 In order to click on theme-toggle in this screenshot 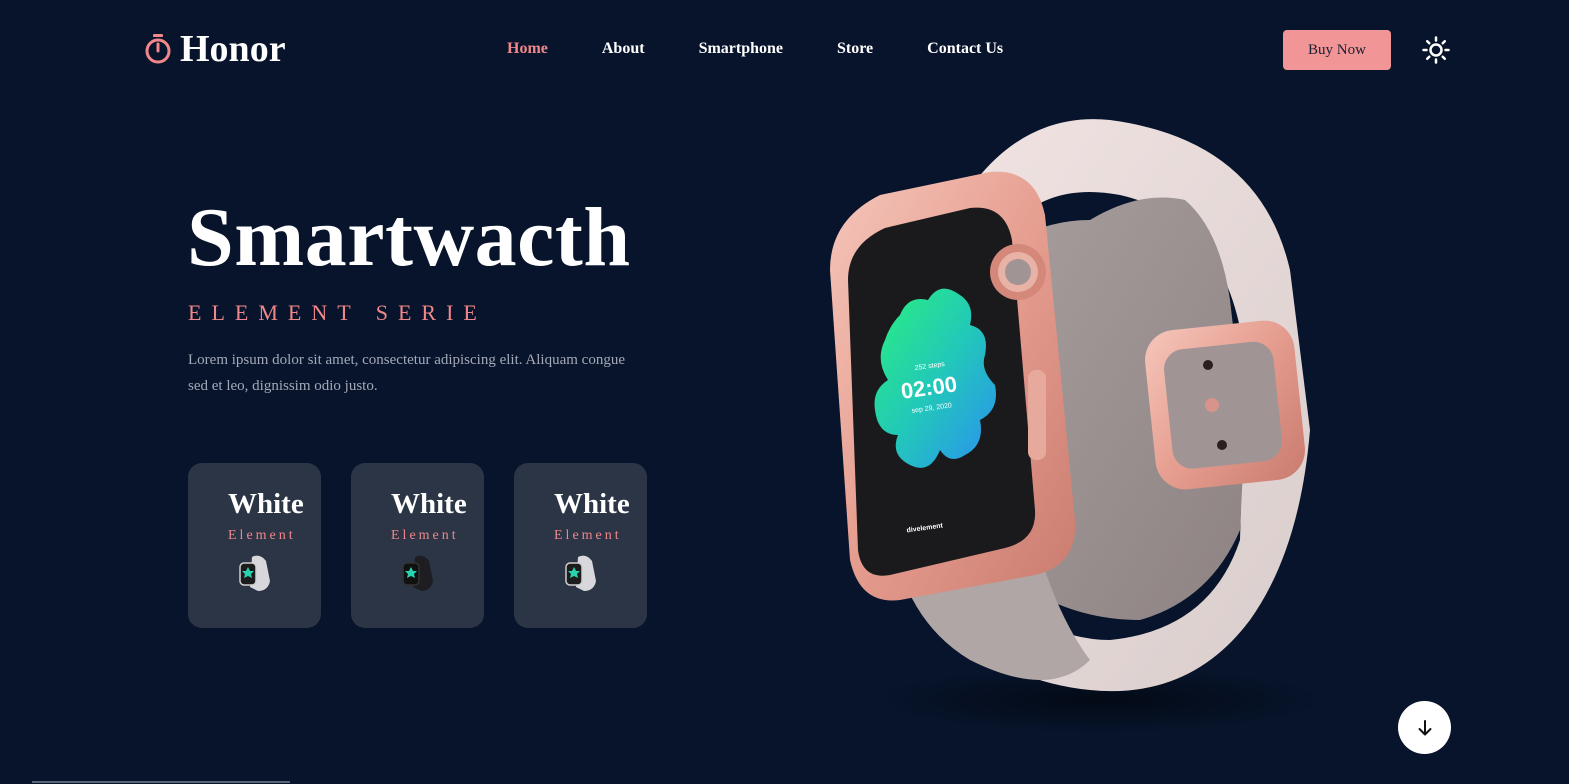, I will do `click(1436, 50)`.